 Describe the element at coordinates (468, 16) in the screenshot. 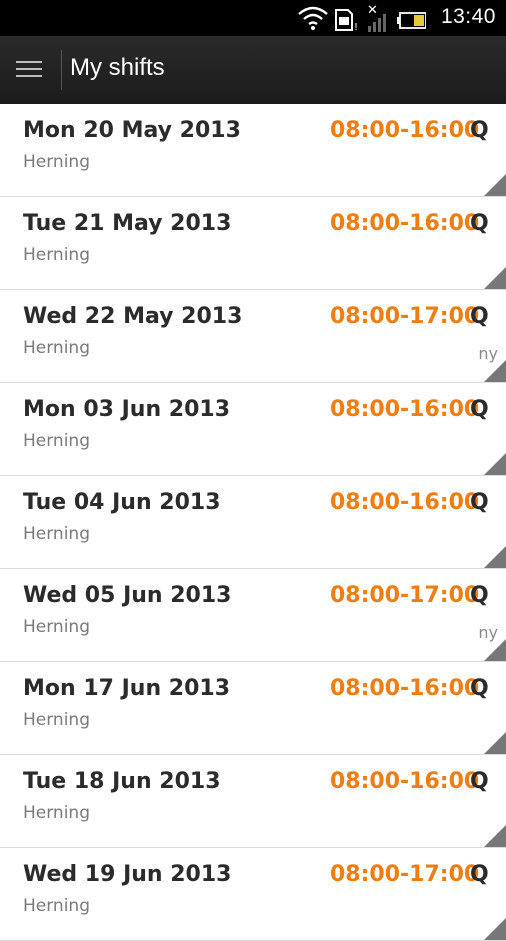

I see `status-time: 13:40` at that location.